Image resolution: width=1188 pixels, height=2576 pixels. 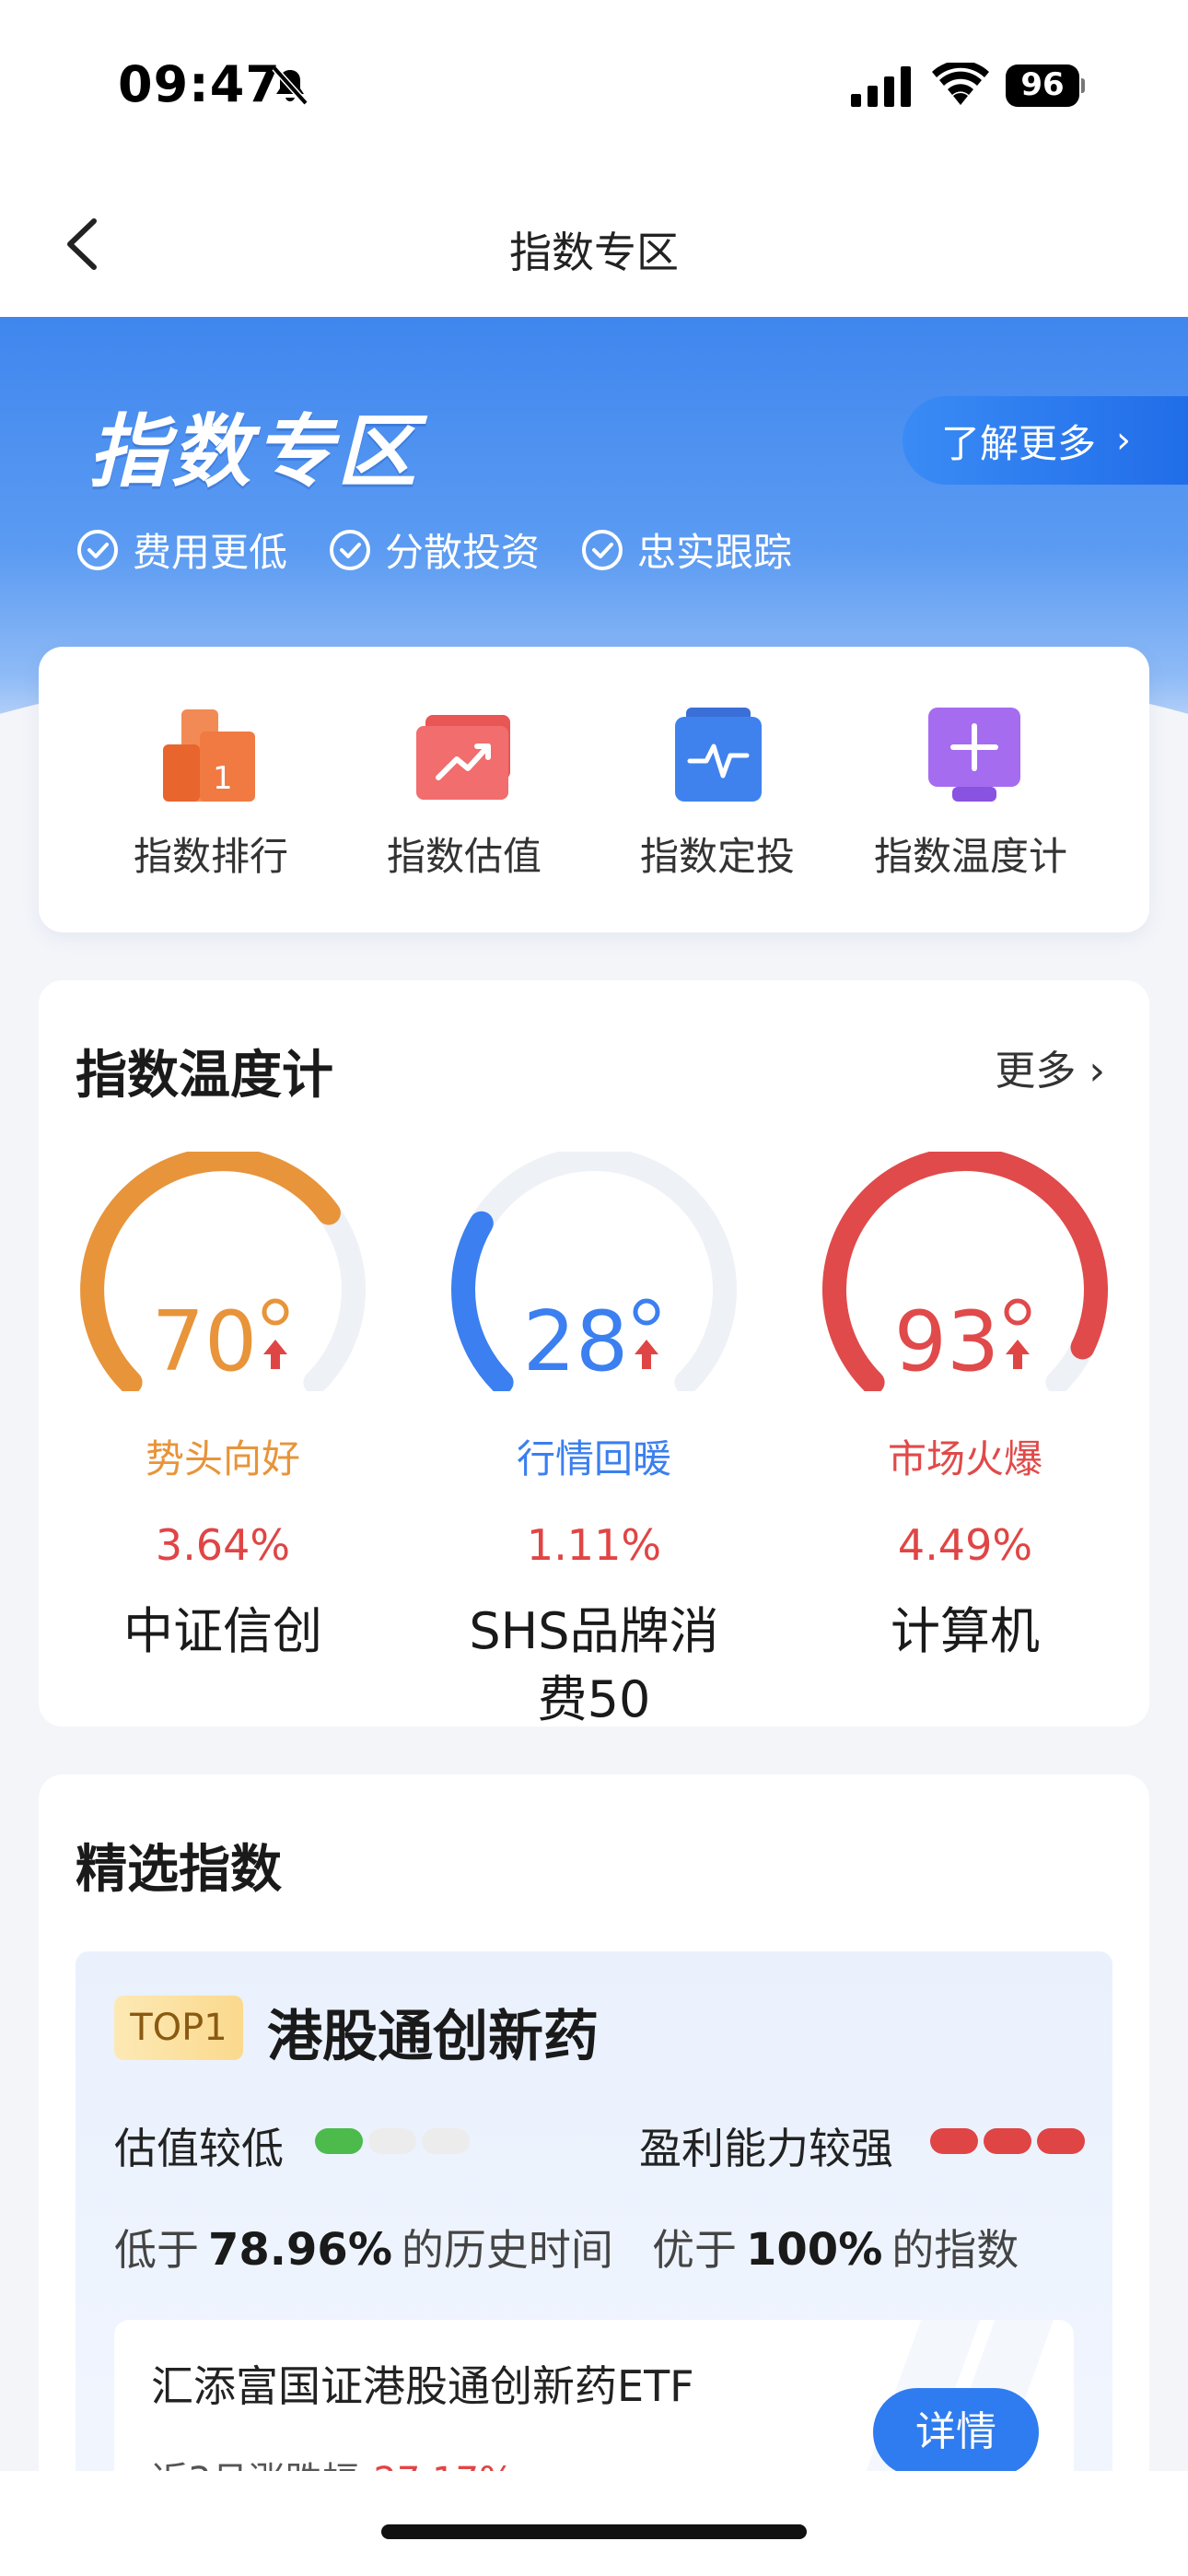 I want to click on home-indicator, so click(x=594, y=2531).